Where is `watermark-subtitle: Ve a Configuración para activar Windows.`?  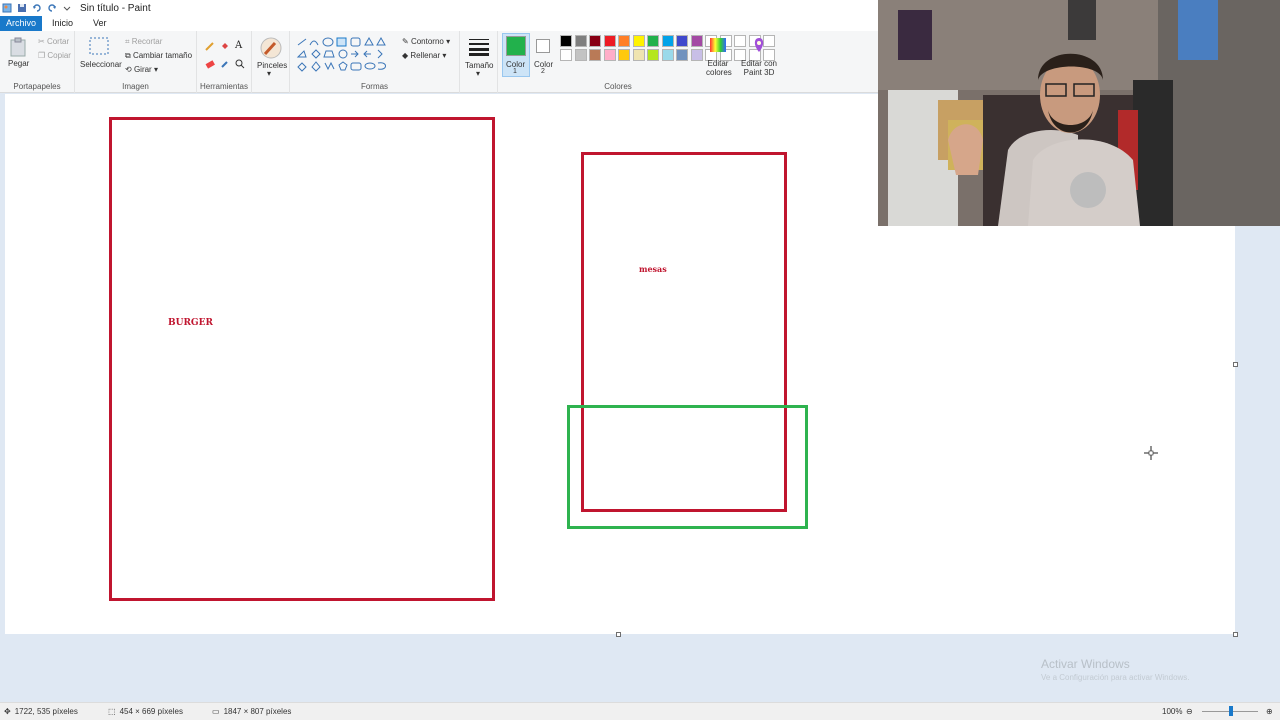 watermark-subtitle: Ve a Configuración para activar Windows. is located at coordinates (1115, 677).